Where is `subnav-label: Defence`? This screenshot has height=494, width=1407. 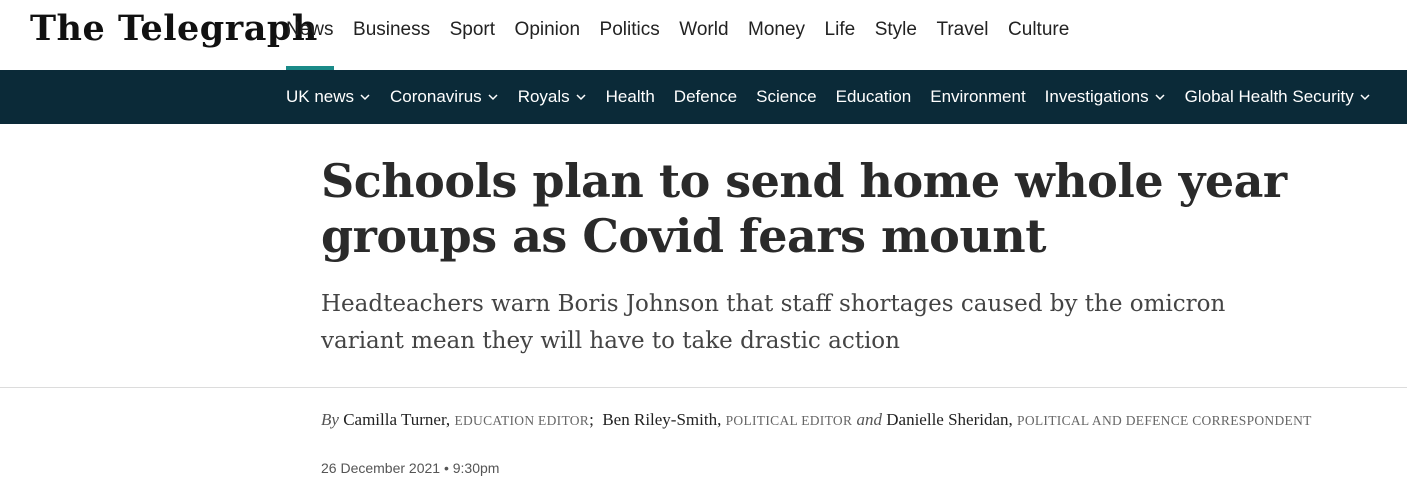
subnav-label: Defence is located at coordinates (705, 96).